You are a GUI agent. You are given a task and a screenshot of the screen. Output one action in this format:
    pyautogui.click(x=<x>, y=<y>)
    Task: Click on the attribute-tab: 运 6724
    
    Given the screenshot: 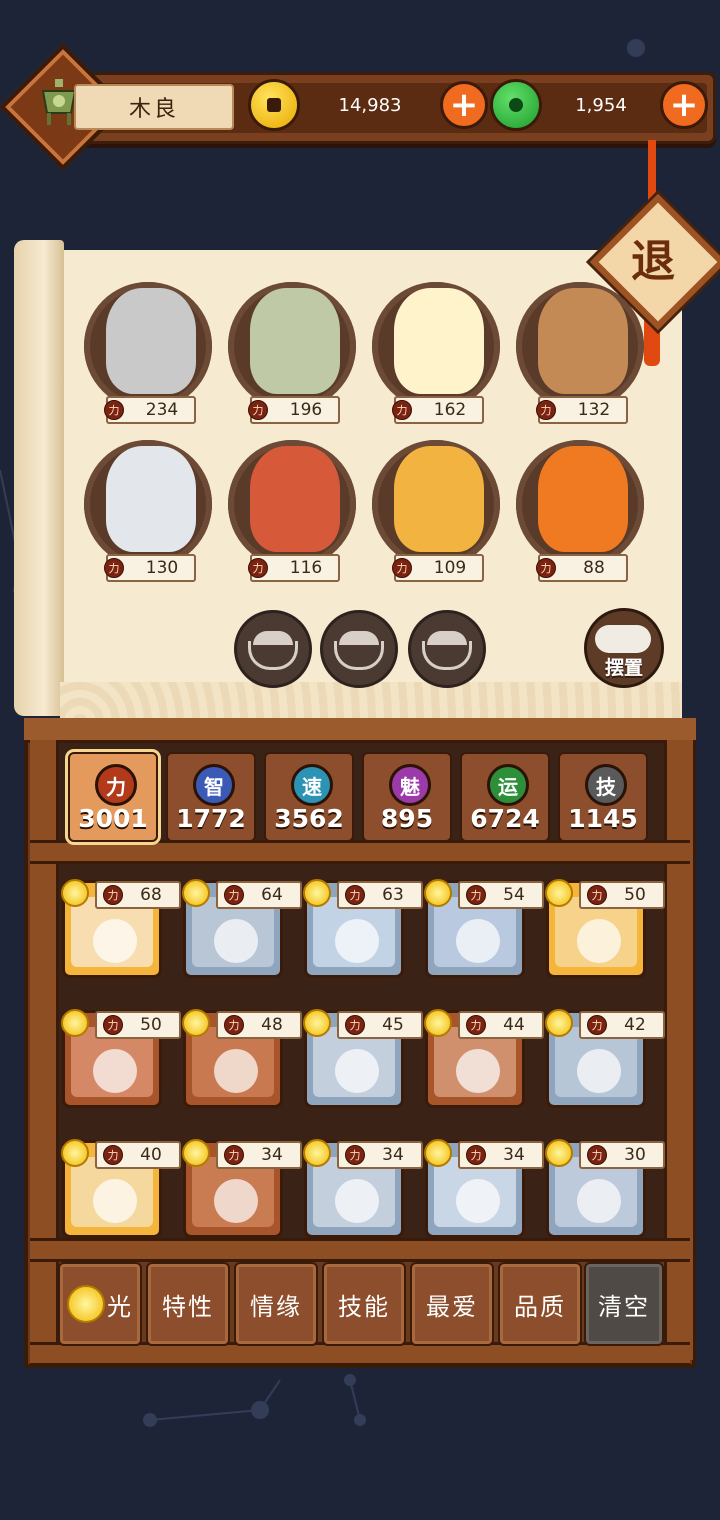 What is the action you would take?
    pyautogui.click(x=505, y=797)
    